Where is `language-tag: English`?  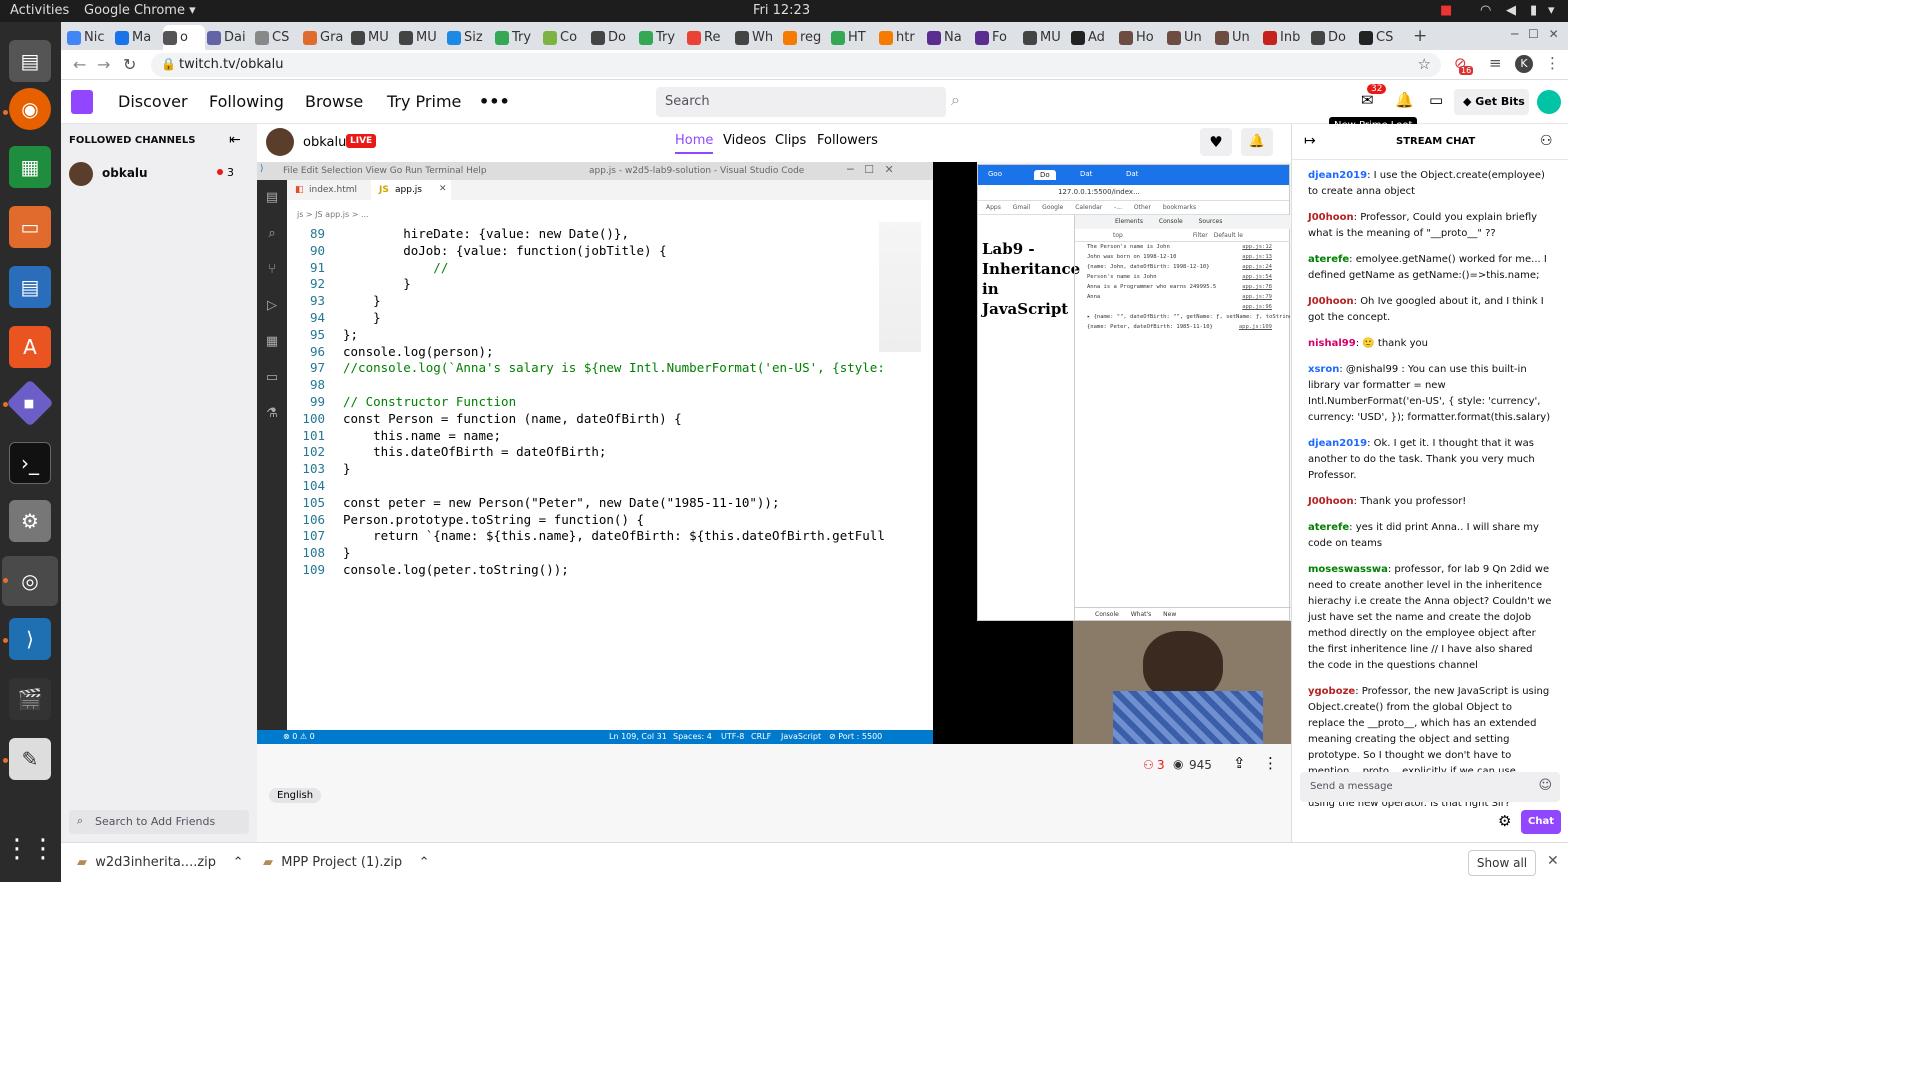 language-tag: English is located at coordinates (295, 795).